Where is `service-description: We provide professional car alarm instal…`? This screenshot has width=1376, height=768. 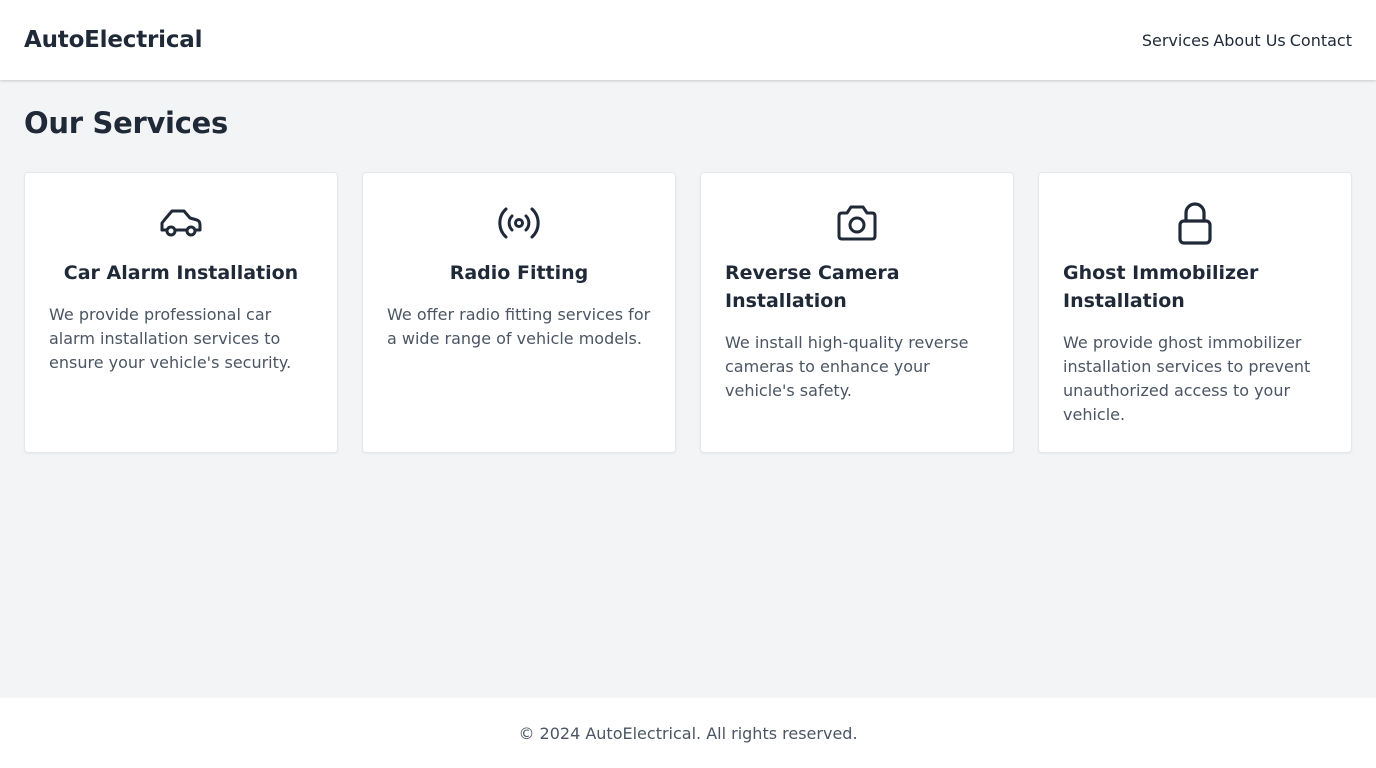 service-description: We provide professional car alarm instal… is located at coordinates (170, 338).